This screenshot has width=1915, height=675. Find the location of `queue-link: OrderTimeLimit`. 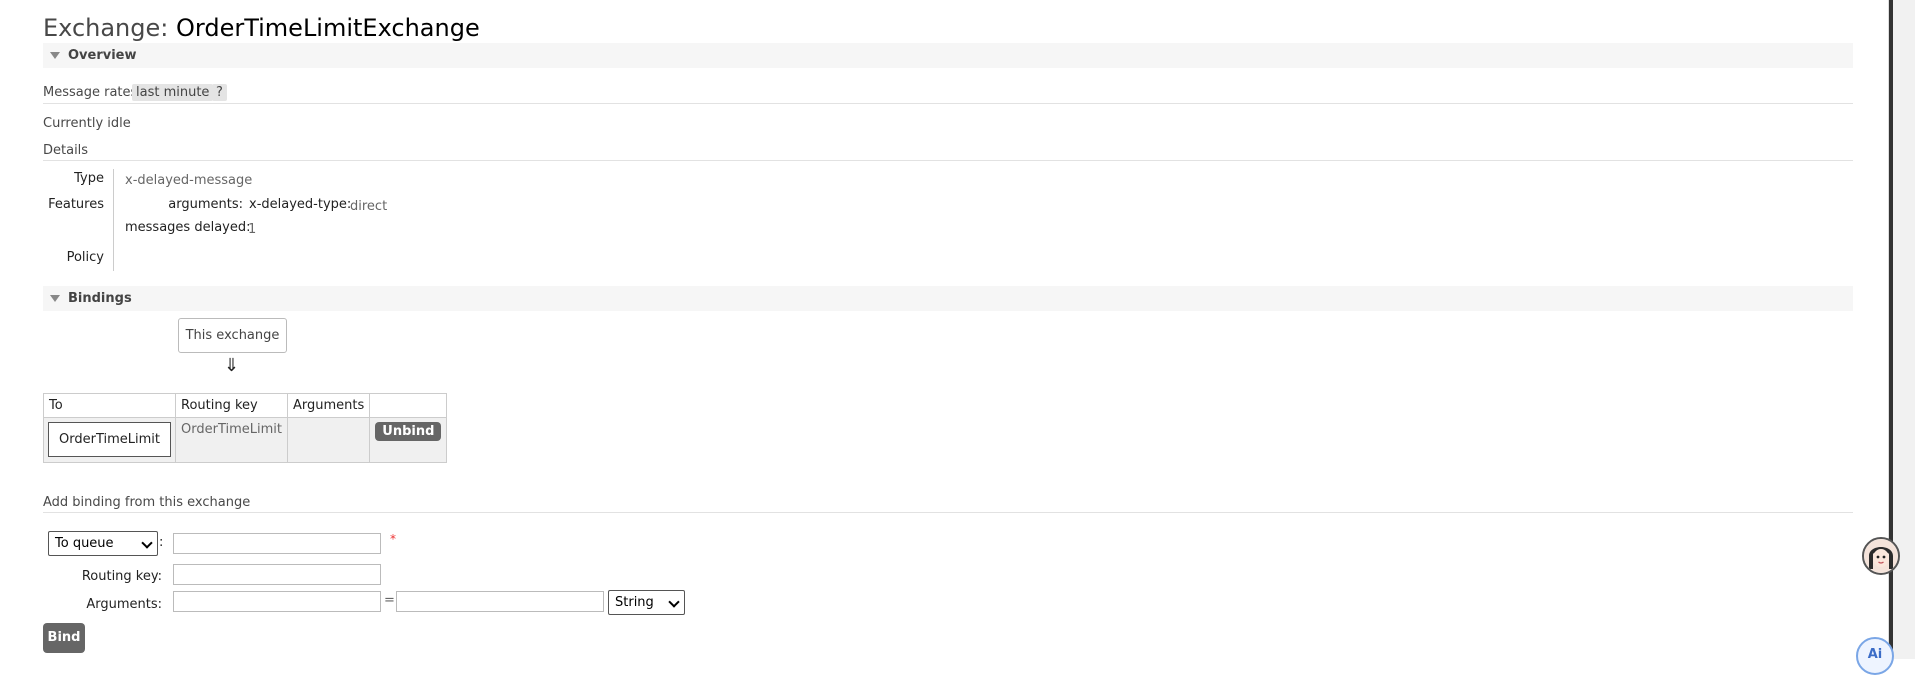

queue-link: OrderTimeLimit is located at coordinates (109, 439).